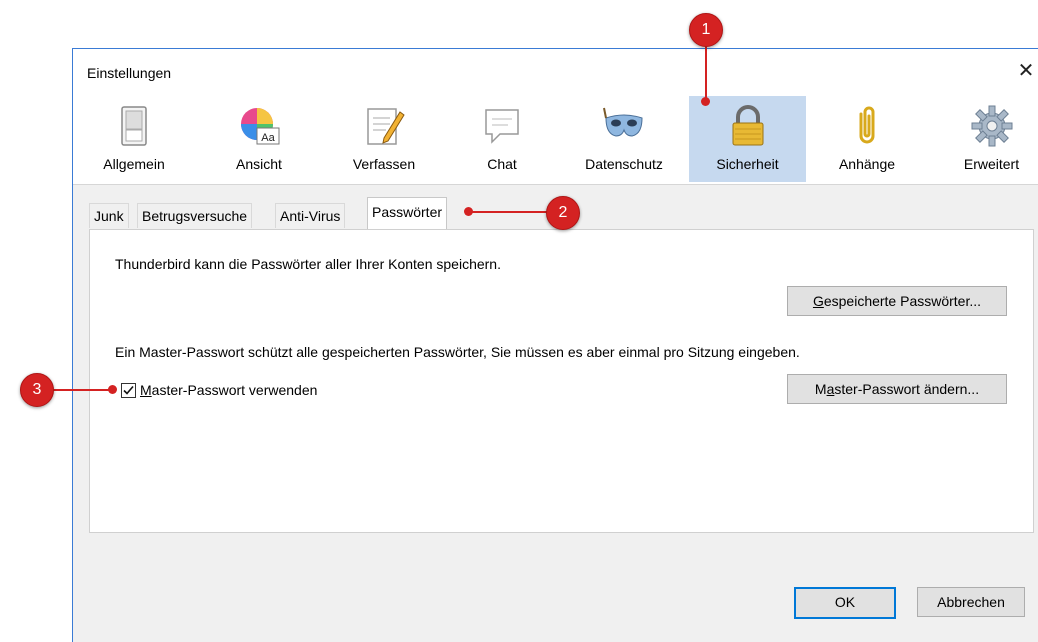 Image resolution: width=1038 pixels, height=642 pixels. Describe the element at coordinates (820, 389) in the screenshot. I see `button-label-start: M` at that location.